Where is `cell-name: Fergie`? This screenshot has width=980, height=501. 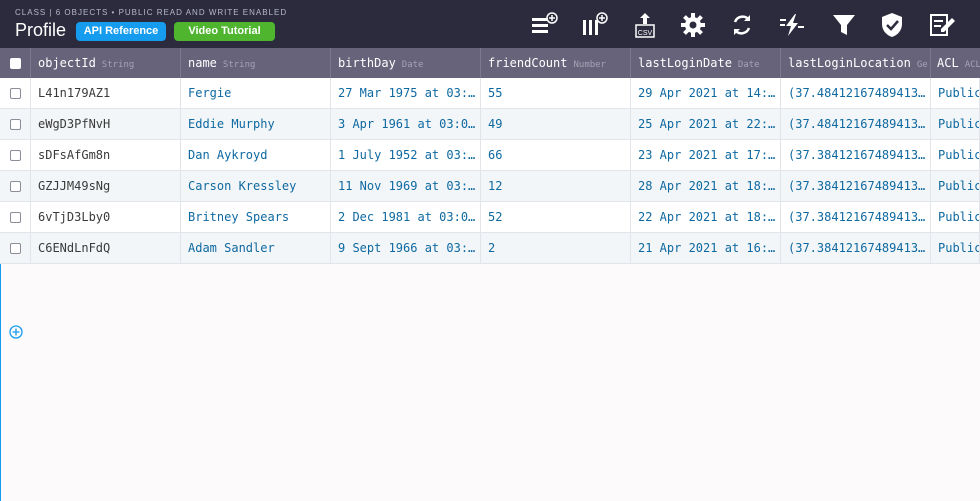 cell-name: Fergie is located at coordinates (256, 93).